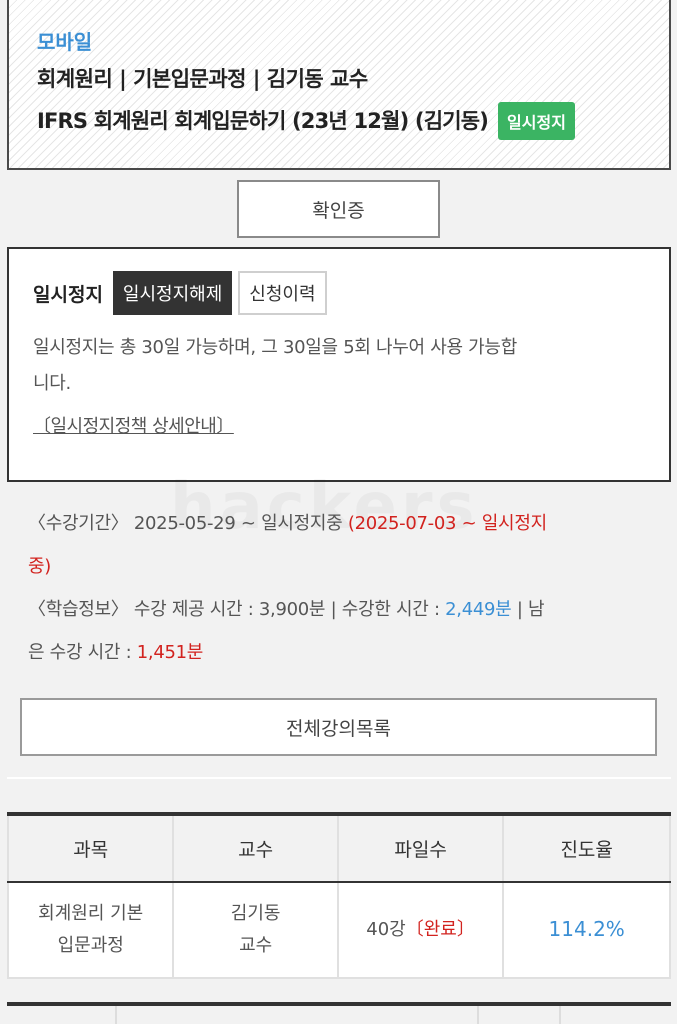 This screenshot has height=1024, width=677. I want to click on pause-range-end: 중), so click(39, 566).